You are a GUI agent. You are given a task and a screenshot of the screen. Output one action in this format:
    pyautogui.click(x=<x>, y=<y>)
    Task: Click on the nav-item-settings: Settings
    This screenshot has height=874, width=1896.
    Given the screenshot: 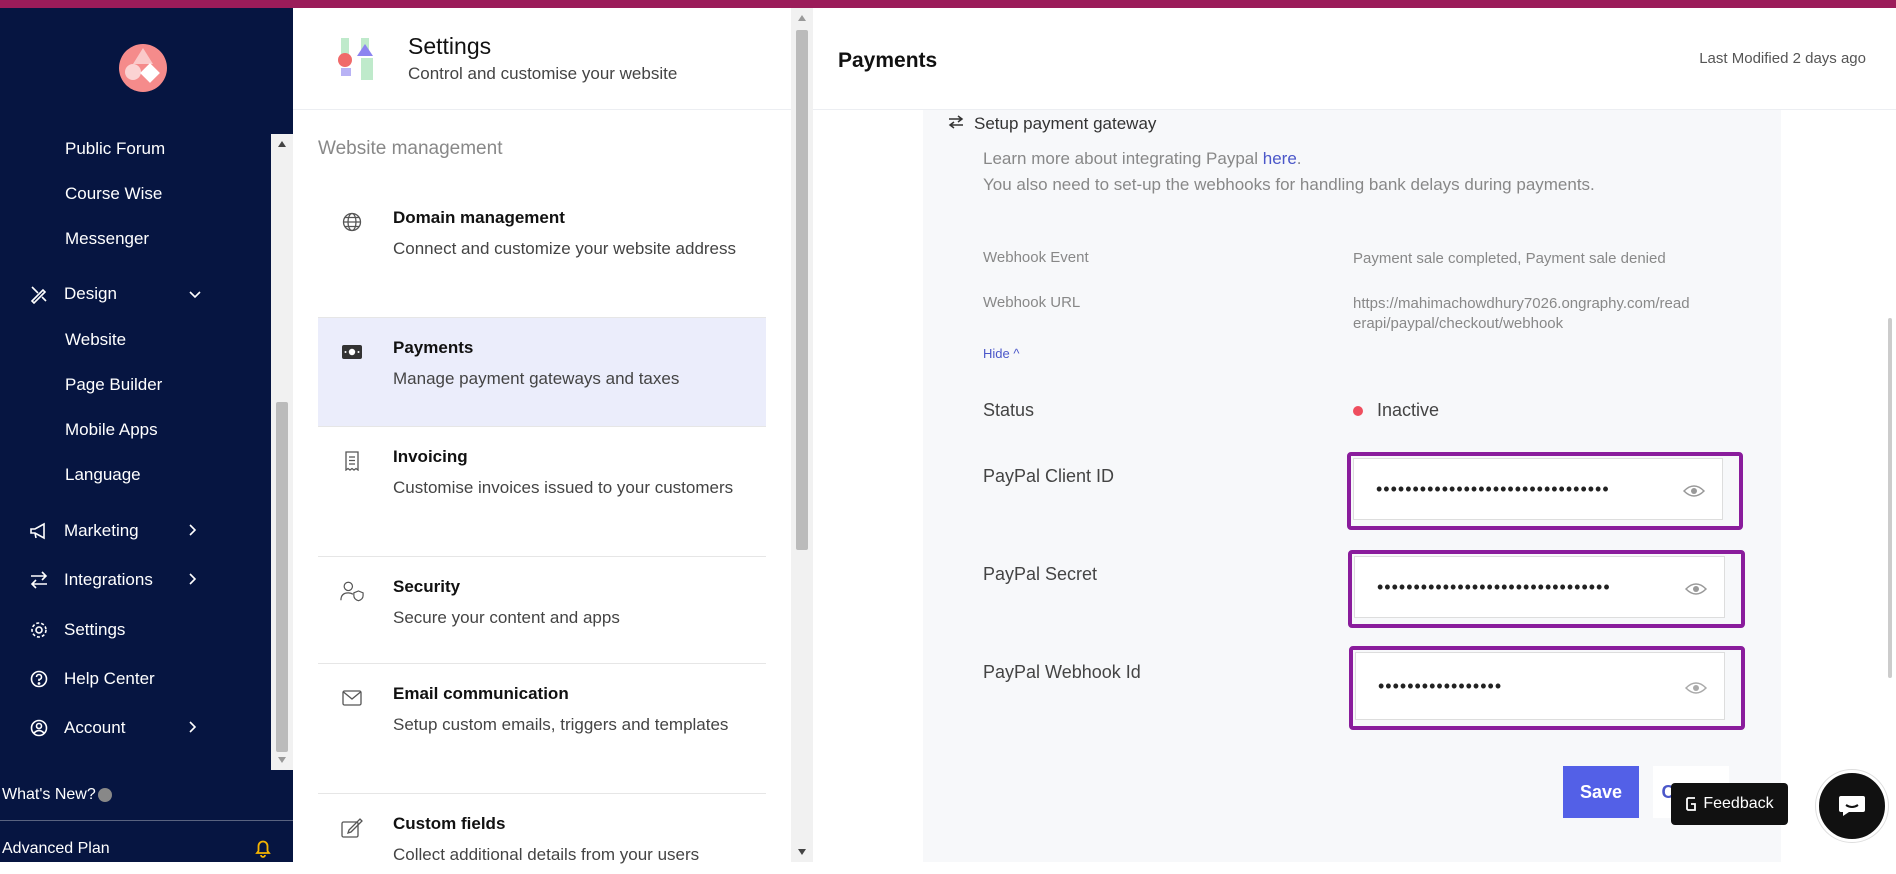 What is the action you would take?
    pyautogui.click(x=76, y=630)
    